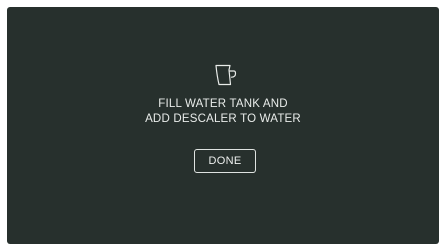 The height and width of the screenshot is (251, 446). I want to click on instruction-line-2: ADD DESCALER TO WATER, so click(223, 119).